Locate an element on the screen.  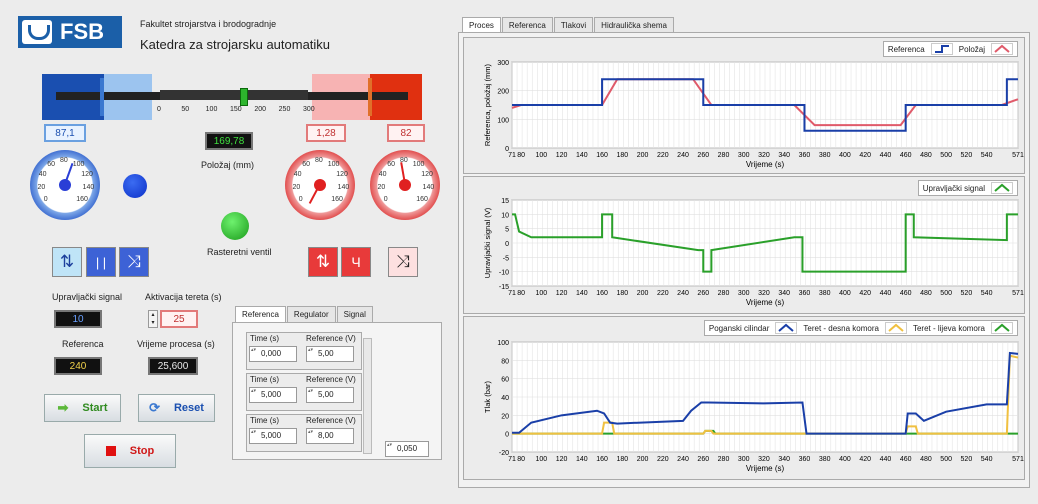
y-tick-label: 20 is located at coordinates (505, 416).